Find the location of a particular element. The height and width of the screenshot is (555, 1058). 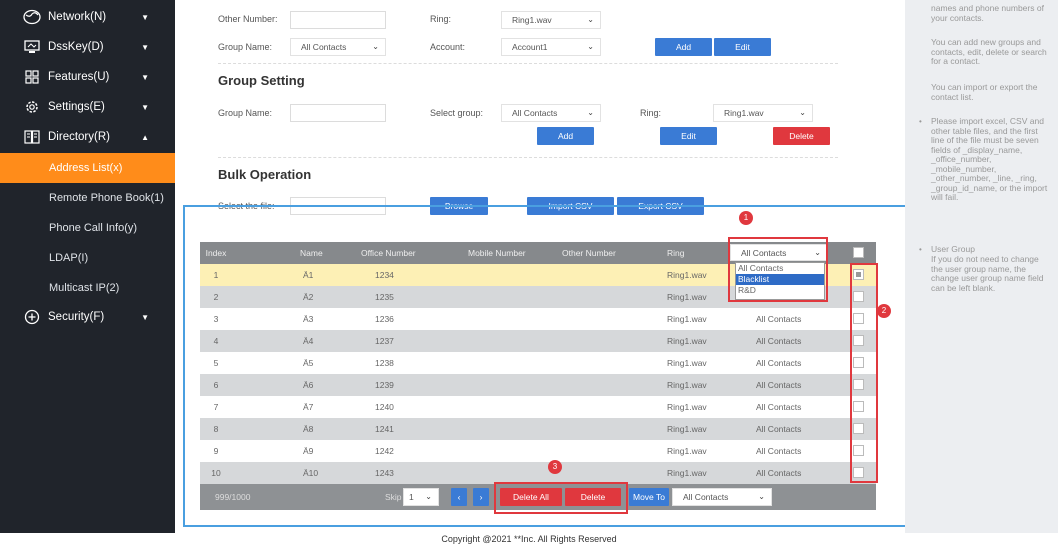

gs-ring-select: Ring1.wav ⌄ is located at coordinates (763, 113).